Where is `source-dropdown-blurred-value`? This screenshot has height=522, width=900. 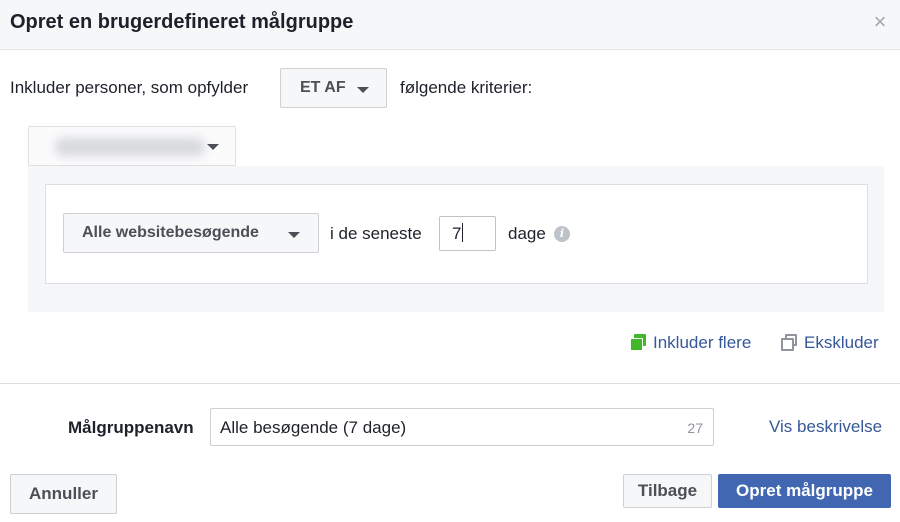 source-dropdown-blurred-value is located at coordinates (130, 147).